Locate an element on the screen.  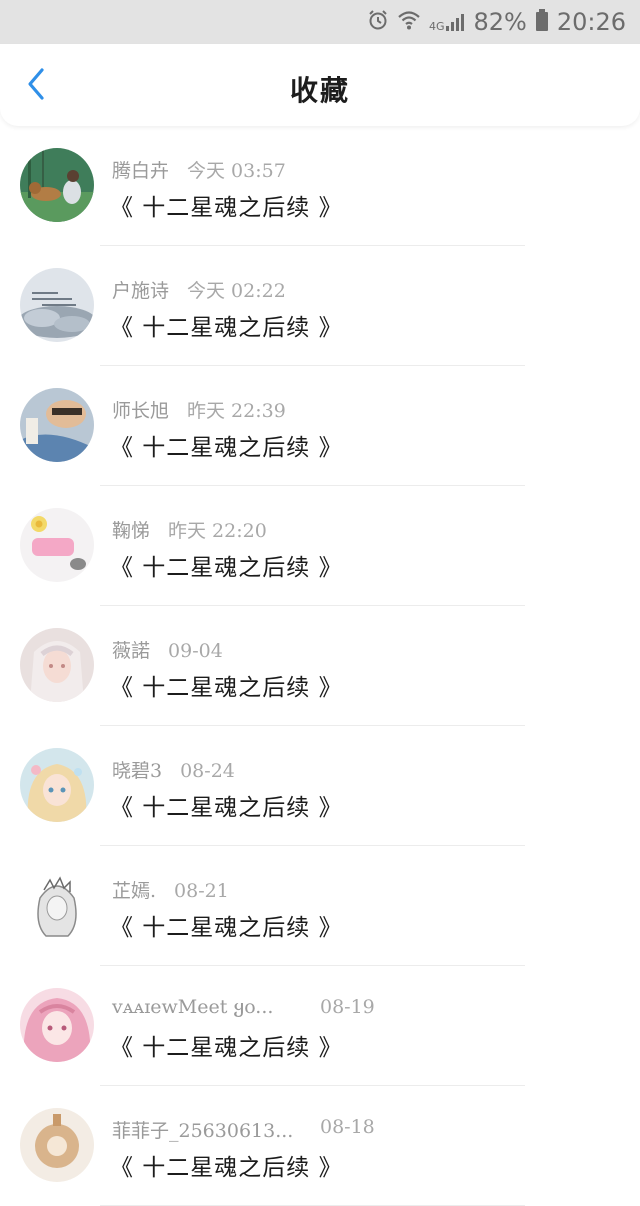
timestamp: 08-18 is located at coordinates (347, 1127).